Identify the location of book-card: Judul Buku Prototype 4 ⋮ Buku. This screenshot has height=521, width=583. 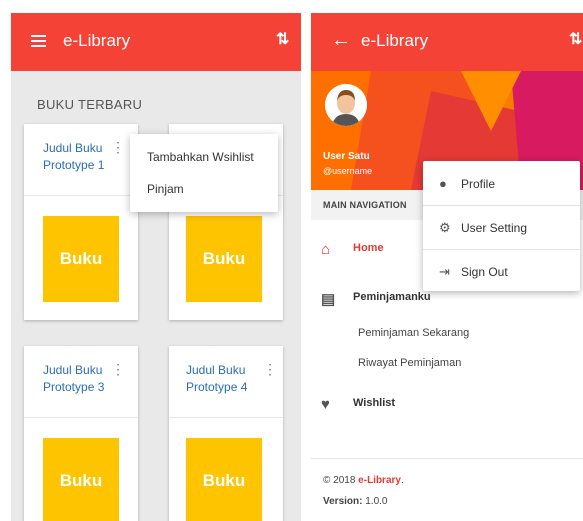
(226, 433).